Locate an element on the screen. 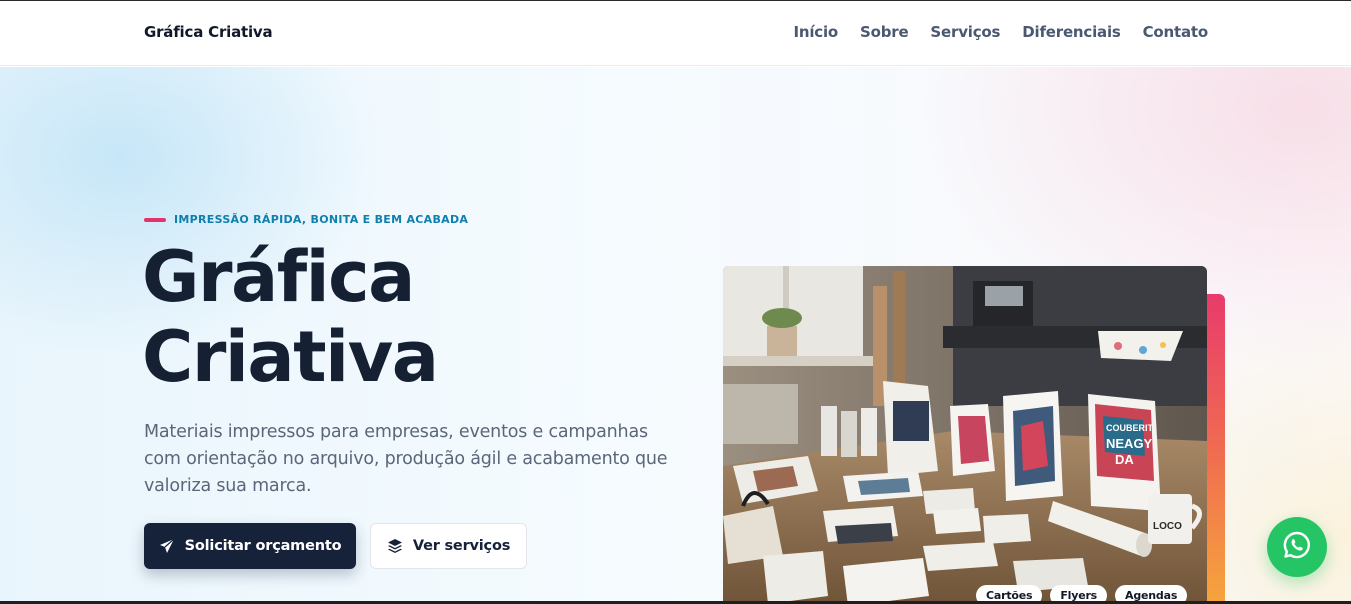 The height and width of the screenshot is (604, 1351). hero-title: Gráfica Criativa is located at coordinates (402, 317).